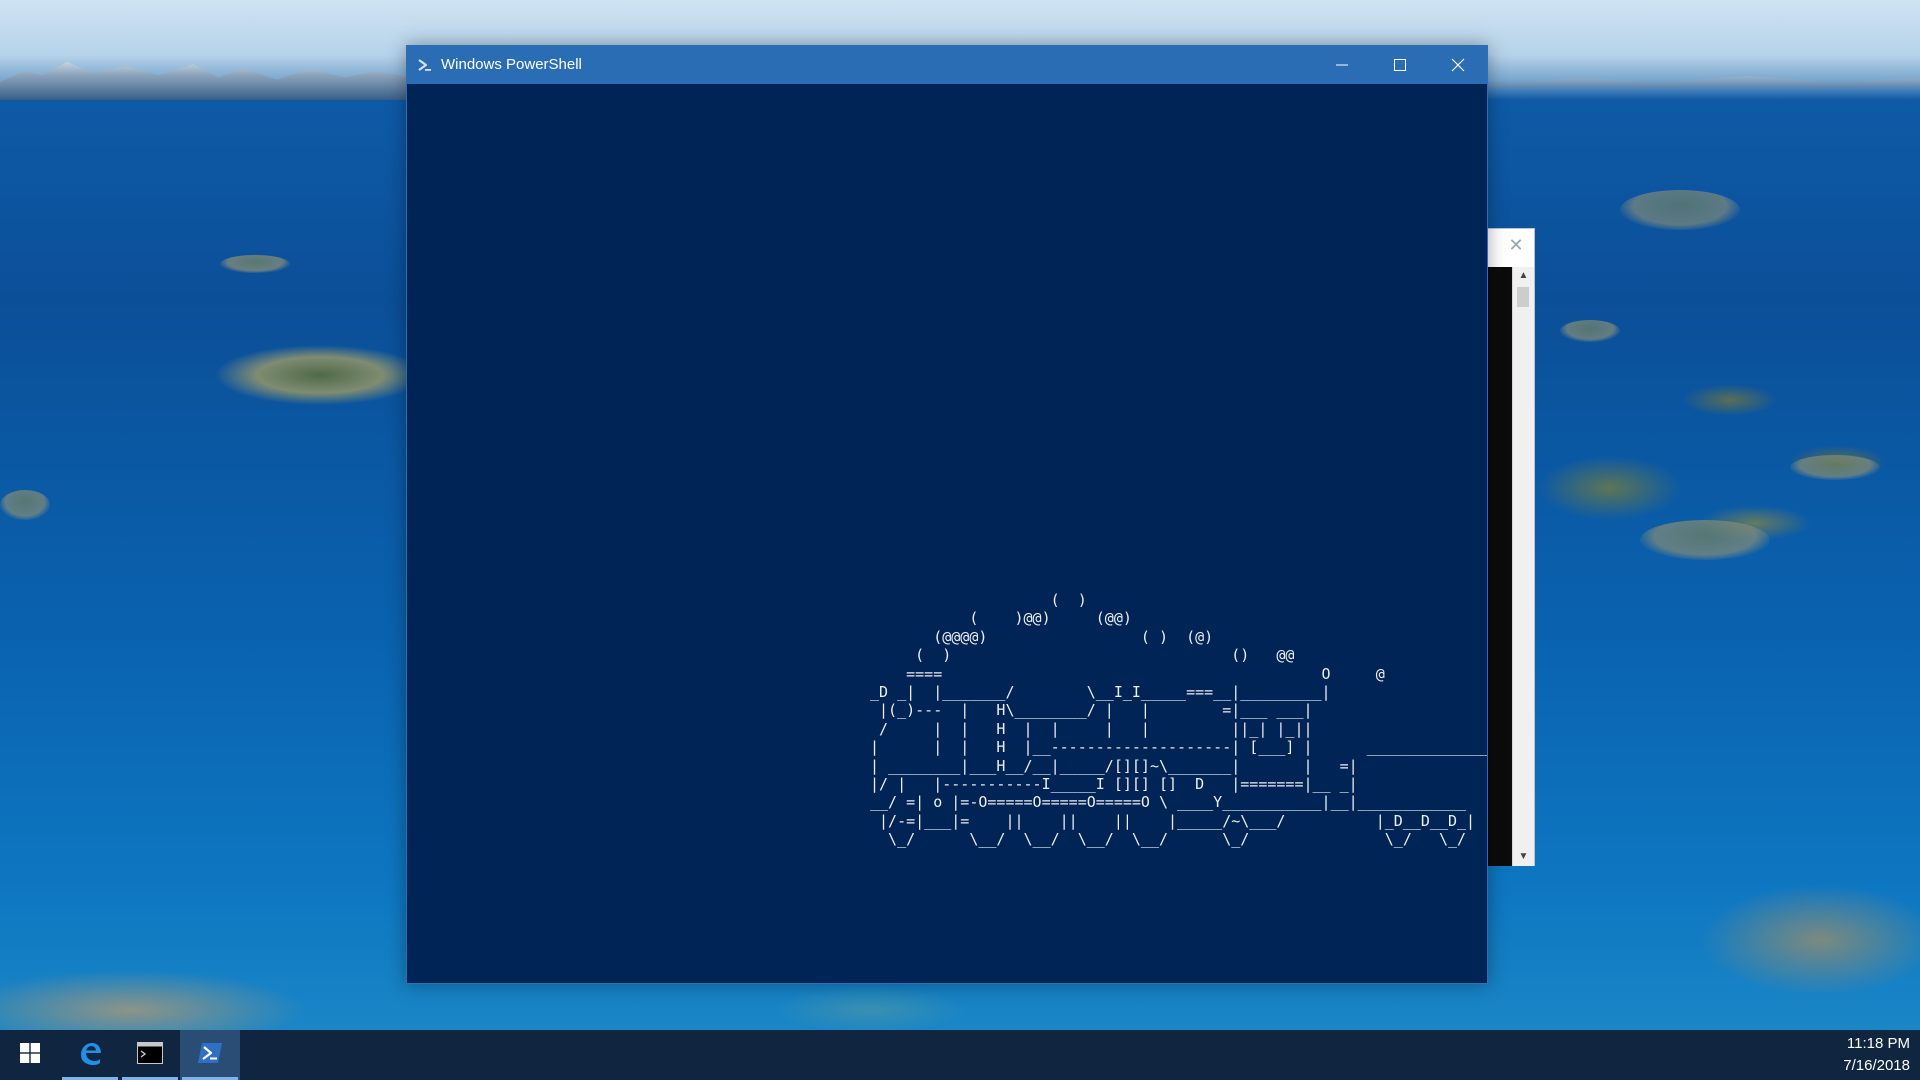 The image size is (1920, 1080). What do you see at coordinates (1523, 297) in the screenshot?
I see `scrollbar-thumb` at bounding box center [1523, 297].